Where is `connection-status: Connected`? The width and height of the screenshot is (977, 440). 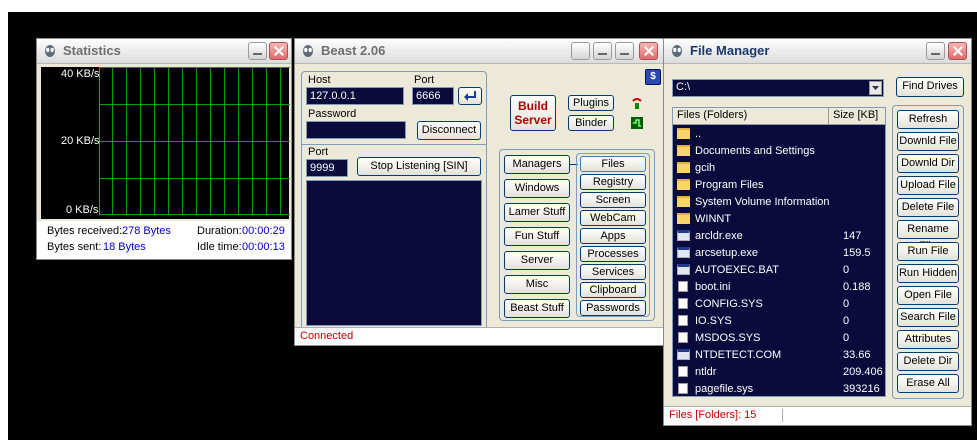
connection-status: Connected is located at coordinates (327, 336).